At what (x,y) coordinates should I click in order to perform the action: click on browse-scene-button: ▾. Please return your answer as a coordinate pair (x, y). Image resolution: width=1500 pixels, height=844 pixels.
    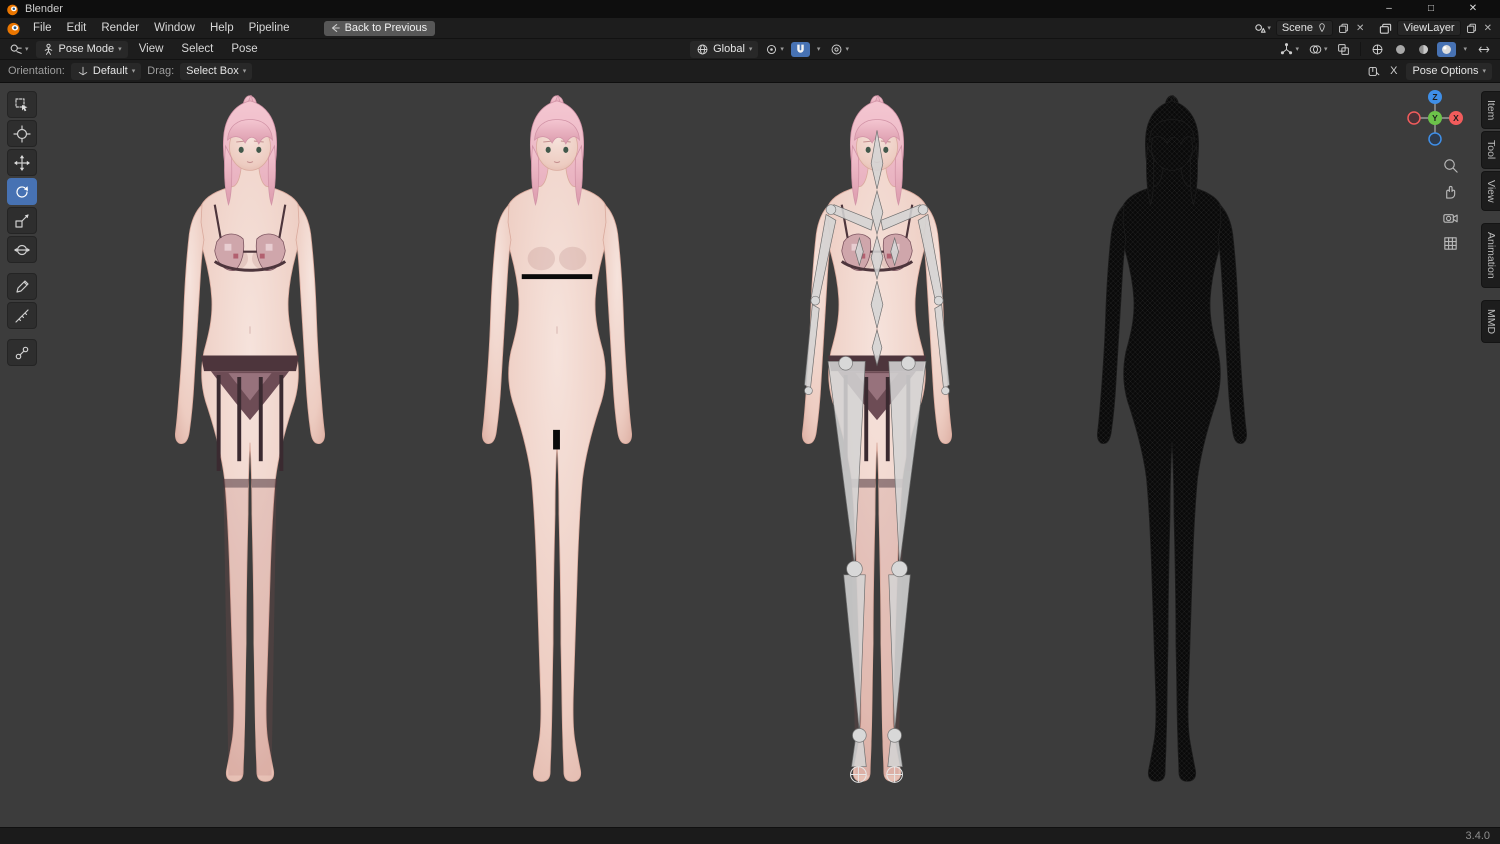
    Looking at the image, I should click on (1262, 28).